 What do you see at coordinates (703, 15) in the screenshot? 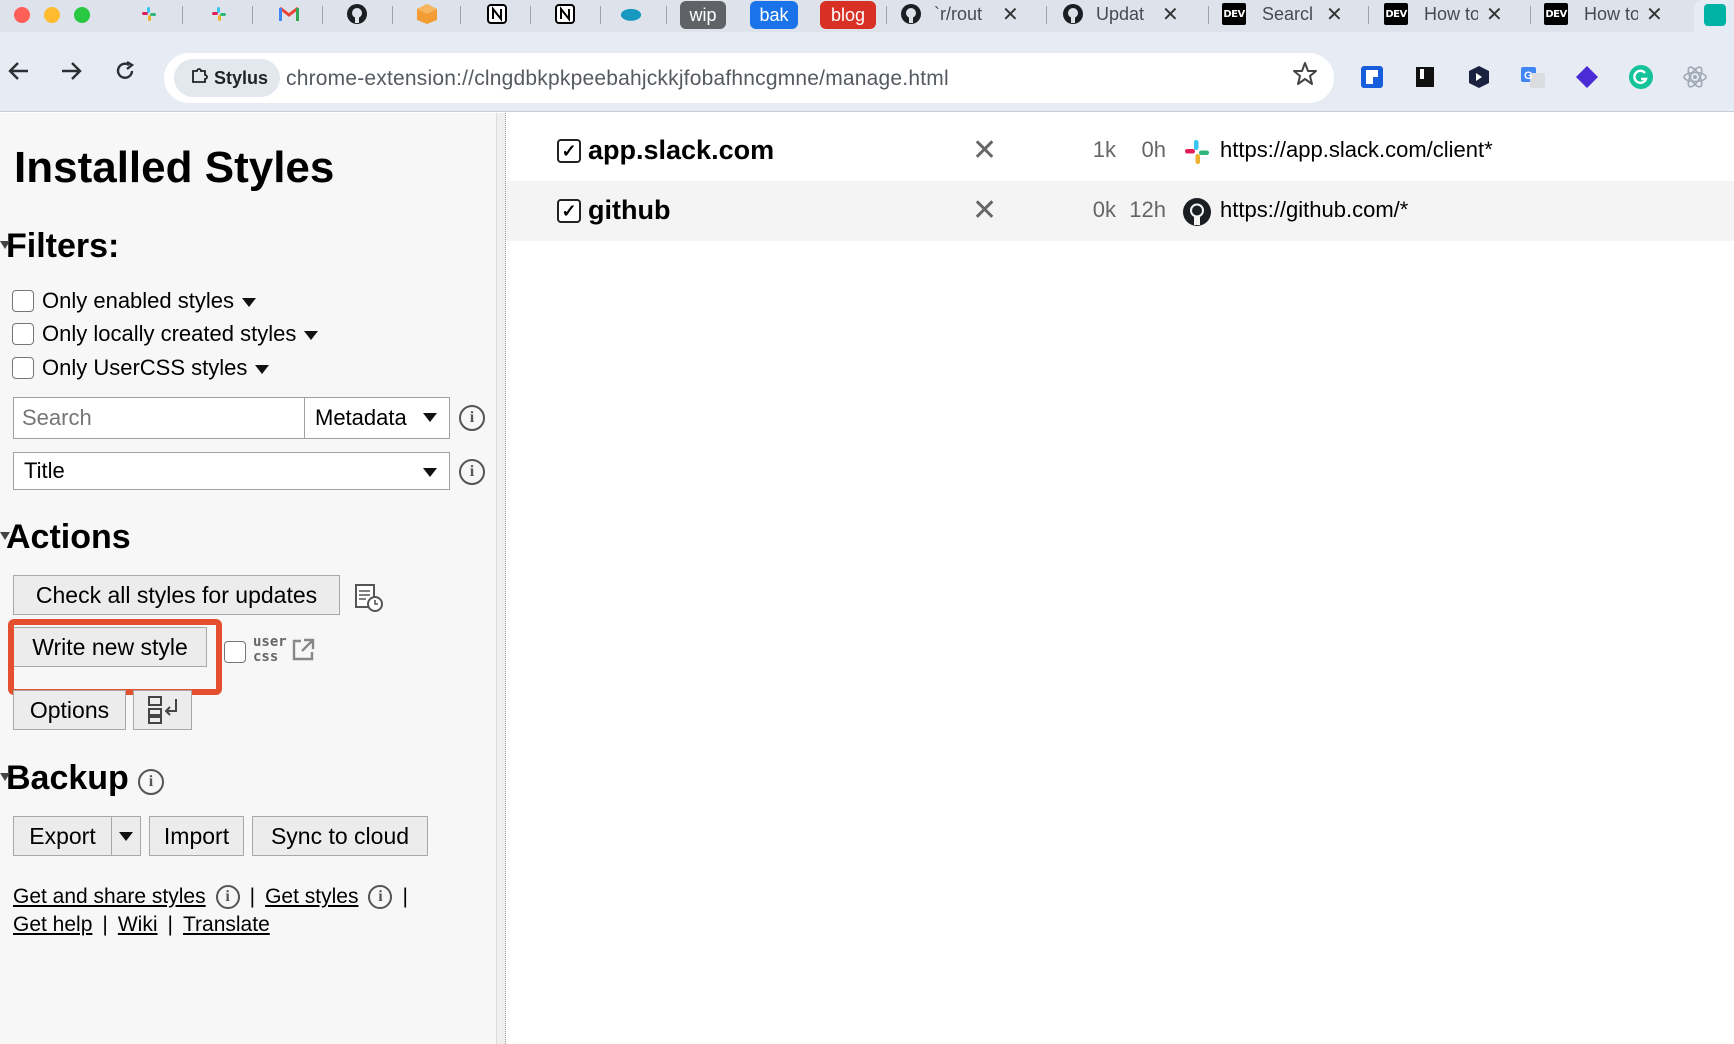
I see `tab-group-wip: wip` at bounding box center [703, 15].